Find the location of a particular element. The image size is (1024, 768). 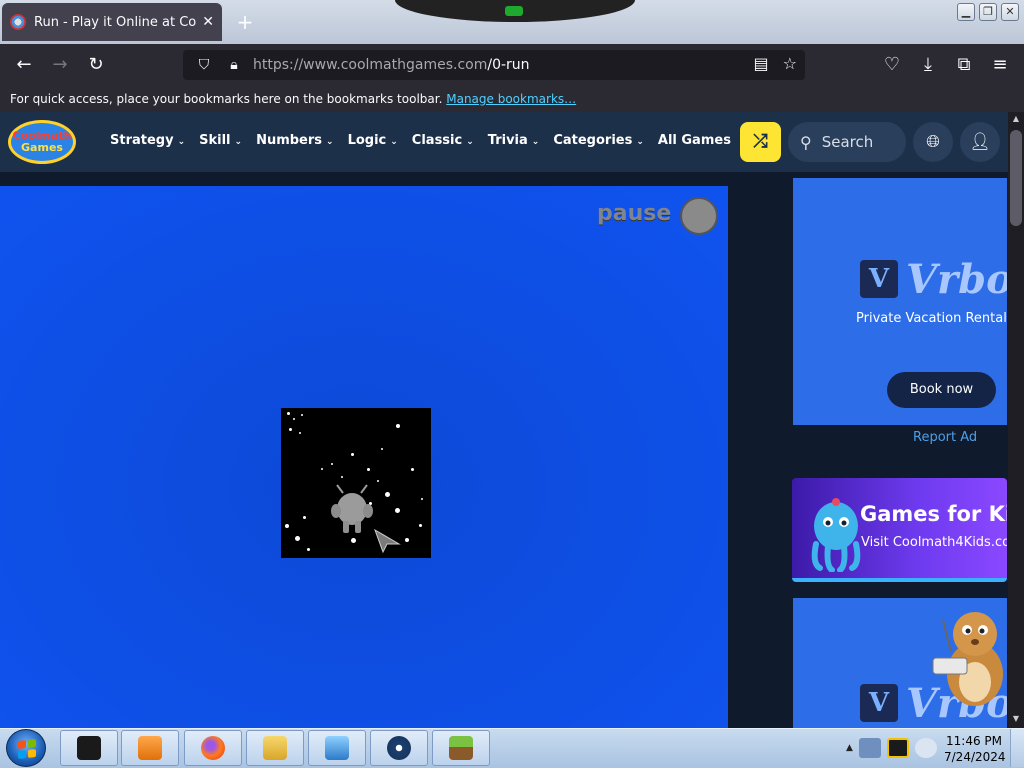

folder-icon is located at coordinates (275, 748).